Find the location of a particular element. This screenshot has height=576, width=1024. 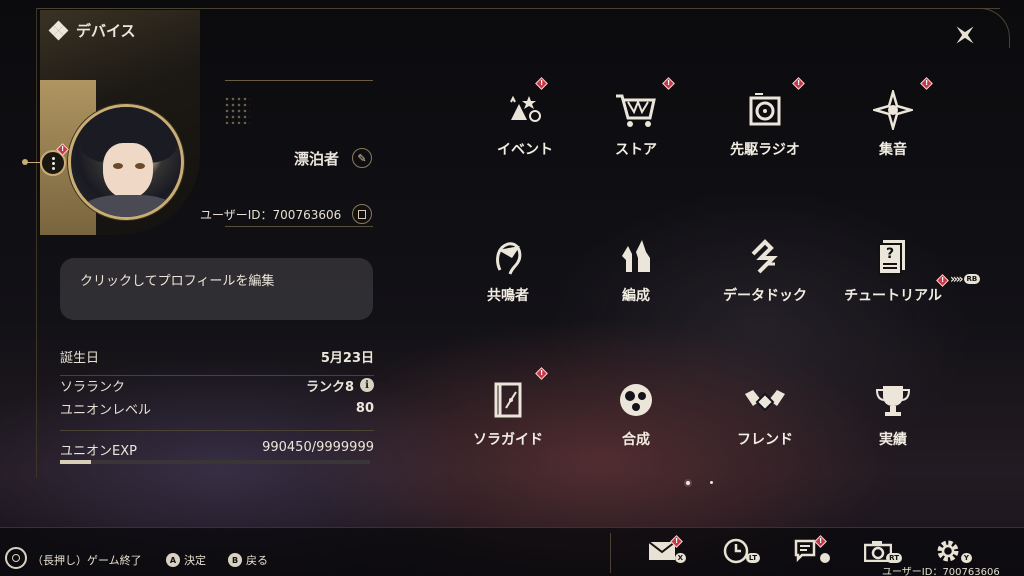

hint-back: B 戻る is located at coordinates (248, 560).